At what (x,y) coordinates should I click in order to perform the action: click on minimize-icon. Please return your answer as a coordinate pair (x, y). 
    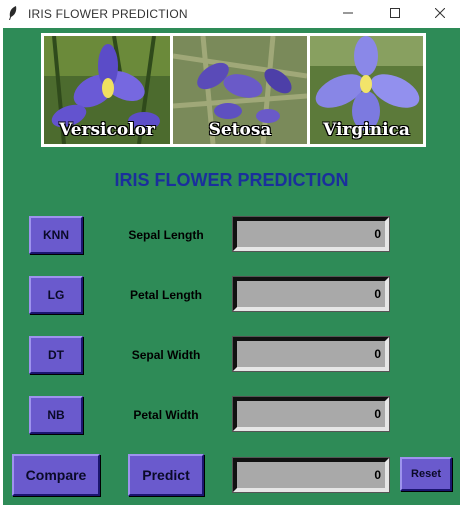
    Looking at the image, I should click on (348, 14).